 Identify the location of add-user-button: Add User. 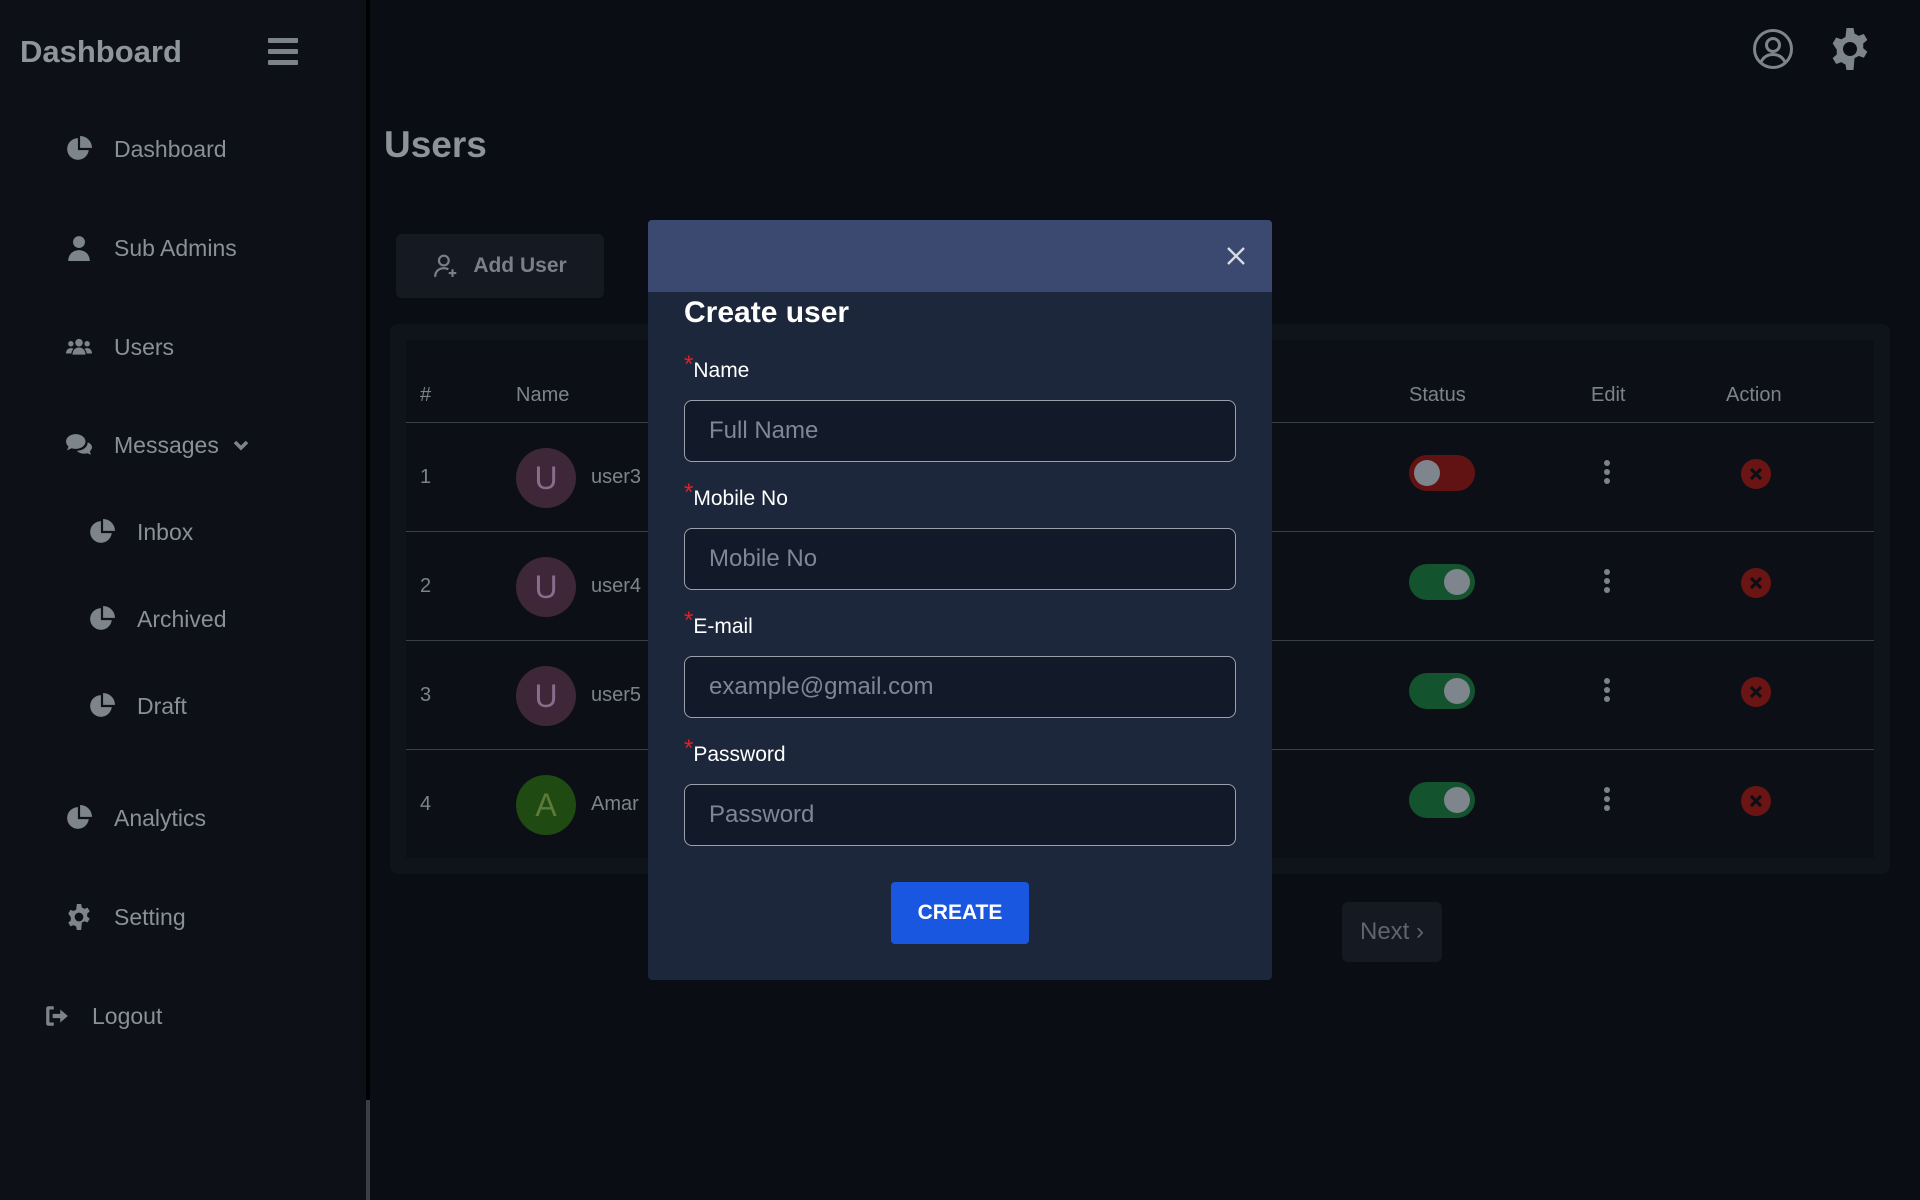
(500, 266).